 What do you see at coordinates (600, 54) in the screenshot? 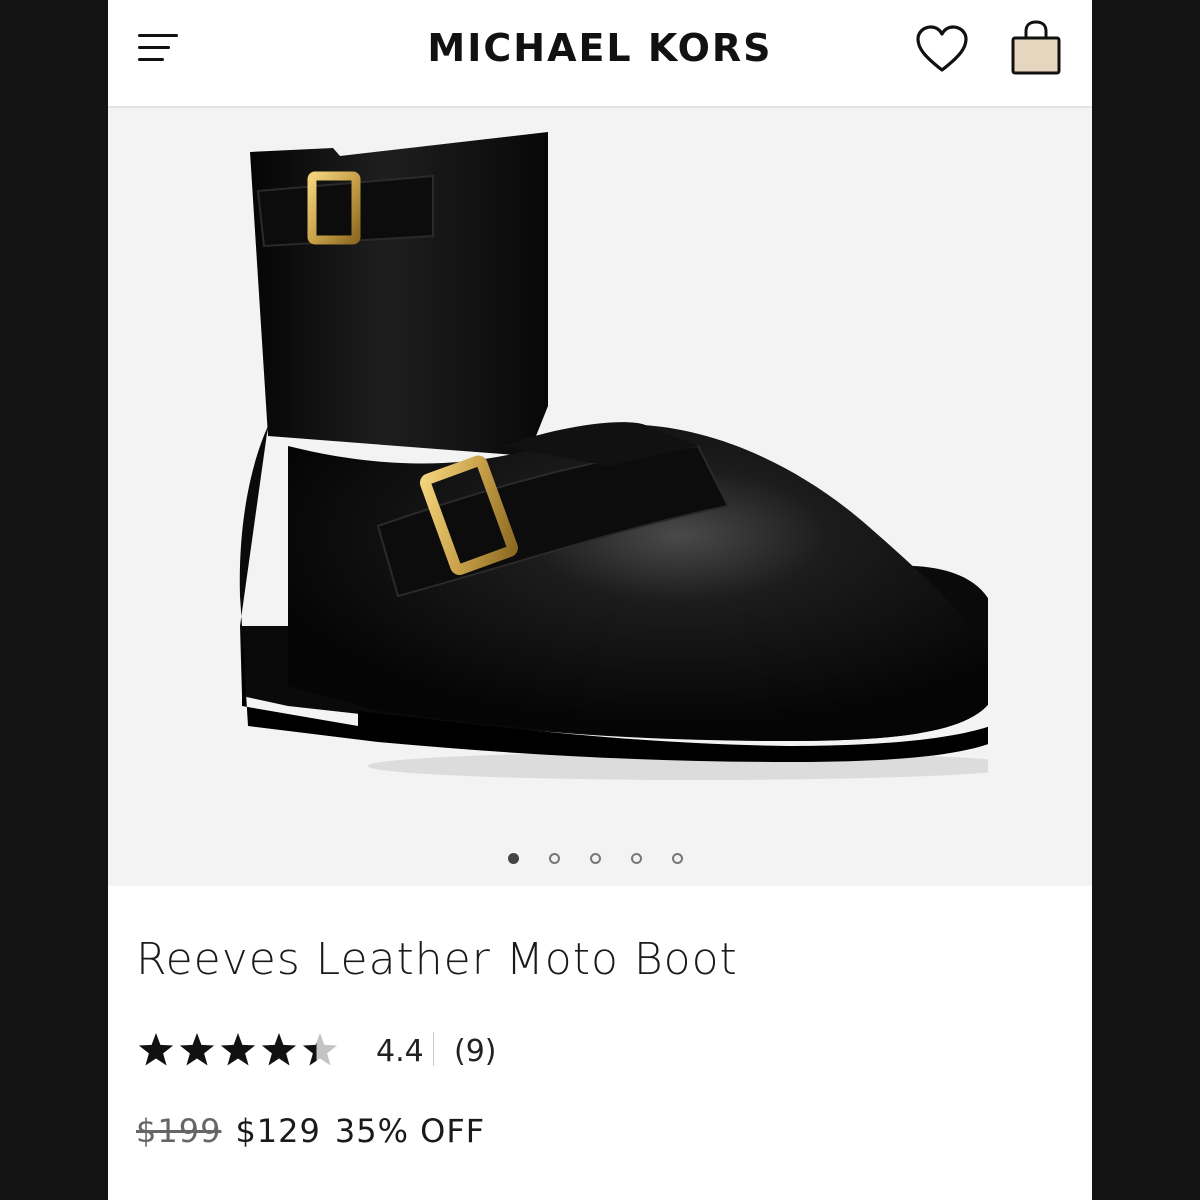
I see `site-header: MICHAEL KORS` at bounding box center [600, 54].